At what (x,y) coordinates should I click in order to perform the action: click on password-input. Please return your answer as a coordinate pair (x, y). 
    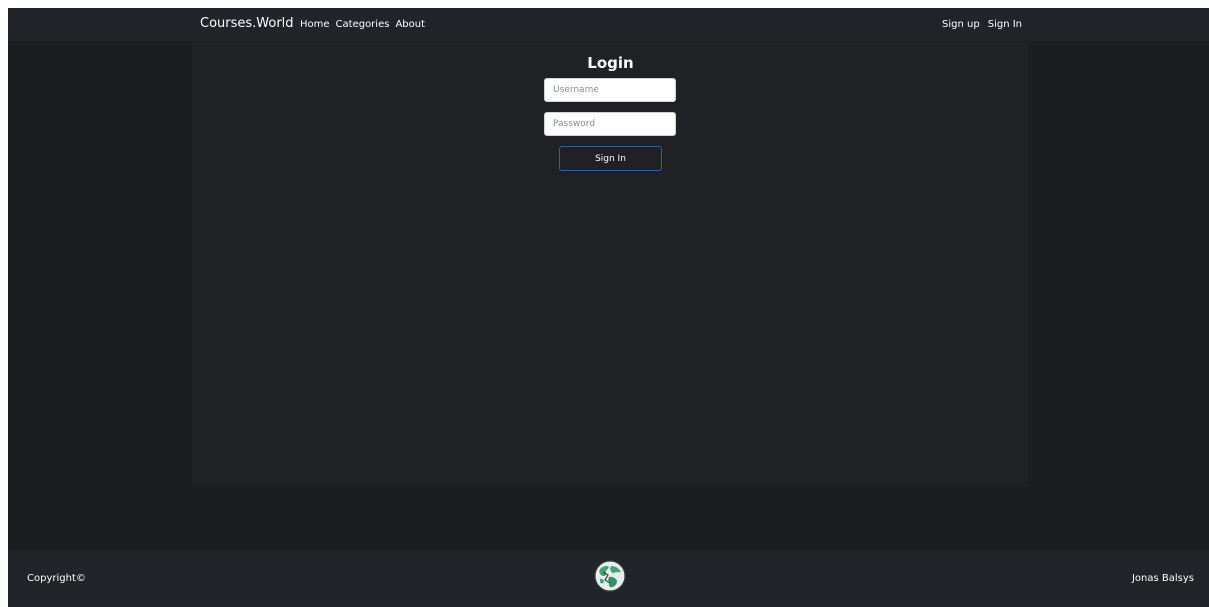
    Looking at the image, I should click on (610, 124).